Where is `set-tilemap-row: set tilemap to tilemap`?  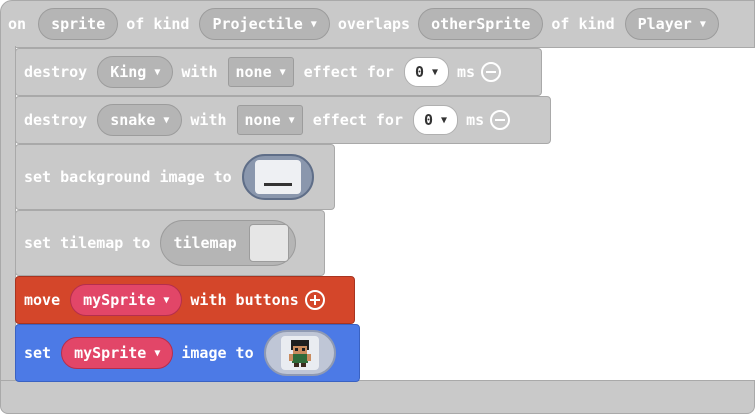
set-tilemap-row: set tilemap to tilemap is located at coordinates (160, 243).